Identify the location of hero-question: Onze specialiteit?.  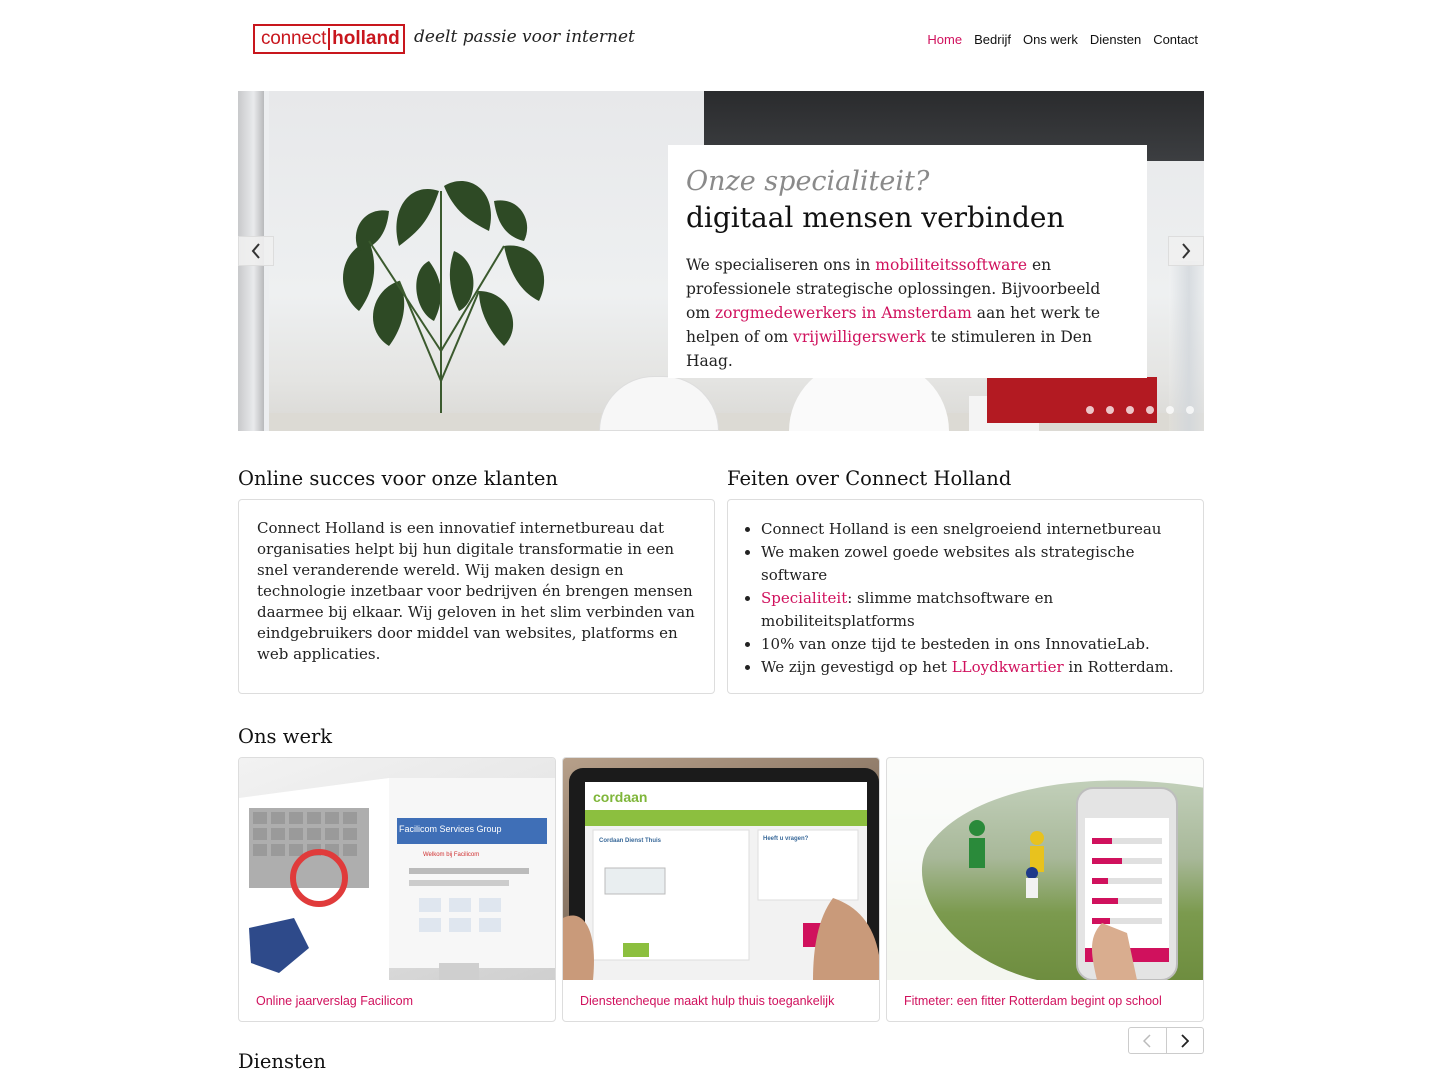
(808, 181).